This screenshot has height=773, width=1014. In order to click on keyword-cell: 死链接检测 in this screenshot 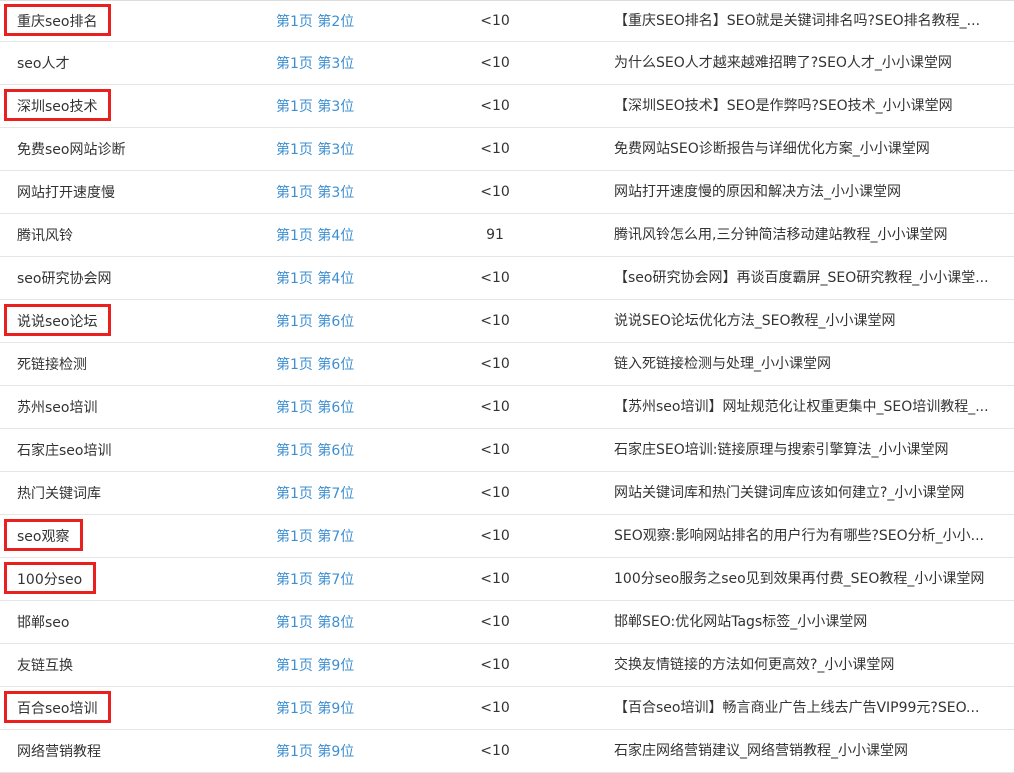, I will do `click(137, 364)`.